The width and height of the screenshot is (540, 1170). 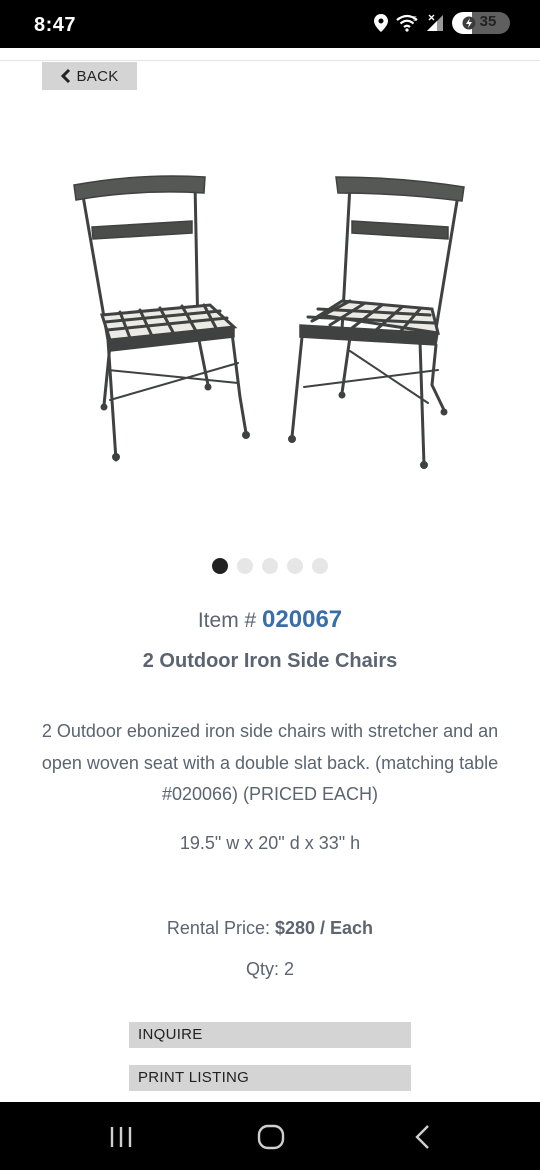 What do you see at coordinates (488, 21) in the screenshot?
I see `battery-percent: 35` at bounding box center [488, 21].